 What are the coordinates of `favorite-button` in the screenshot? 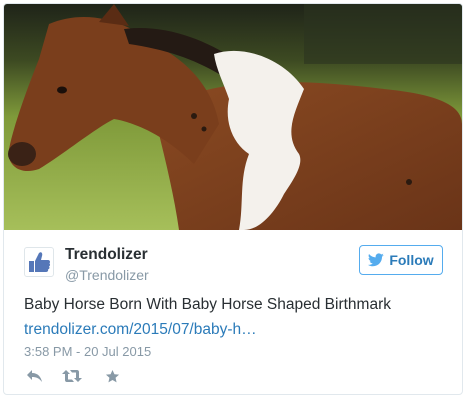 It's located at (112, 376).